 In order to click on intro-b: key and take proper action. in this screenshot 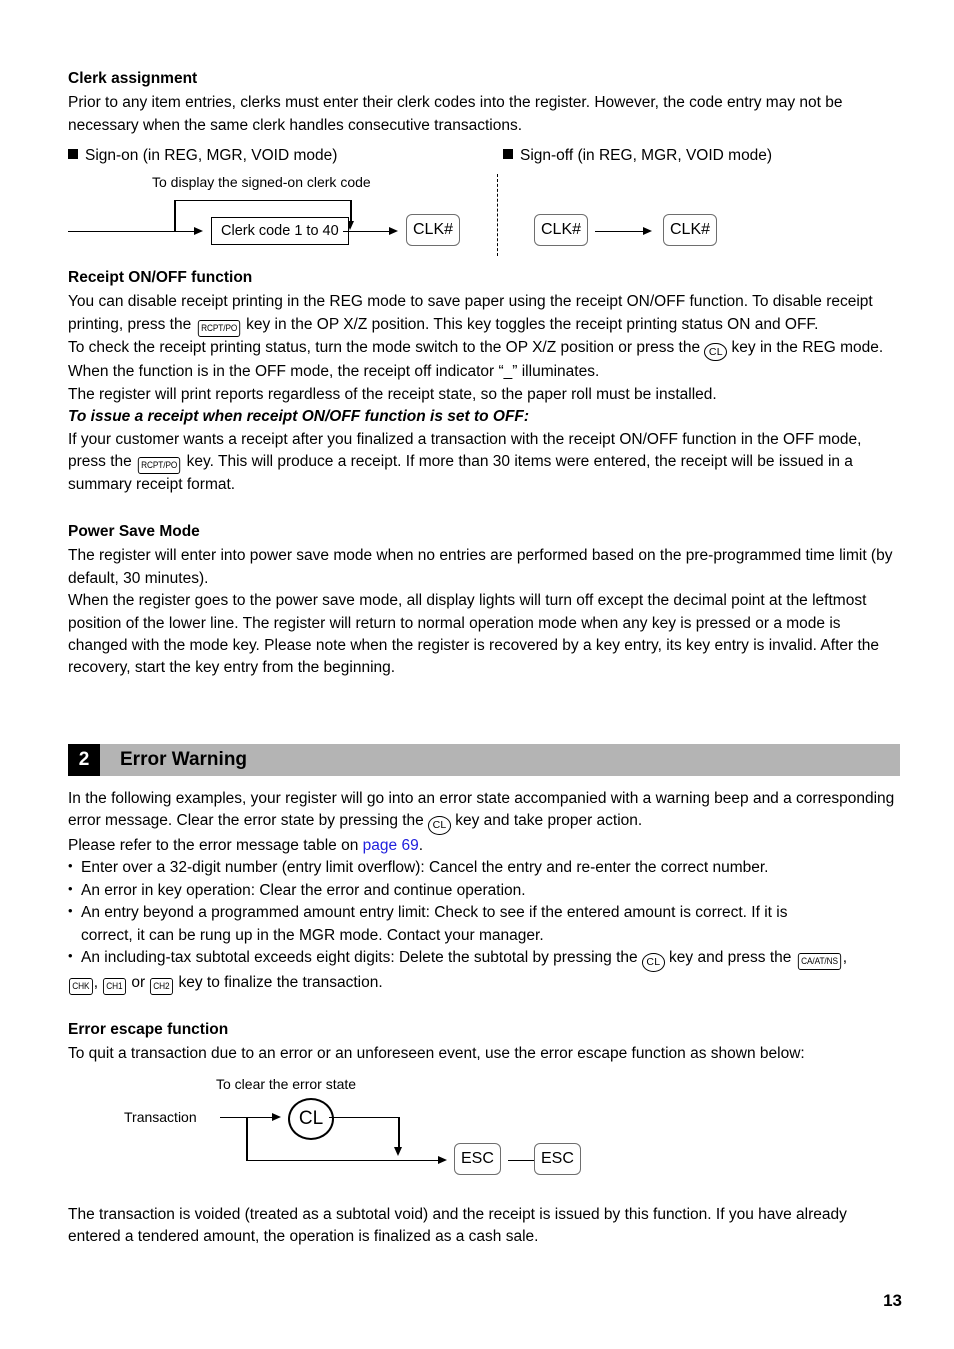, I will do `click(546, 821)`.